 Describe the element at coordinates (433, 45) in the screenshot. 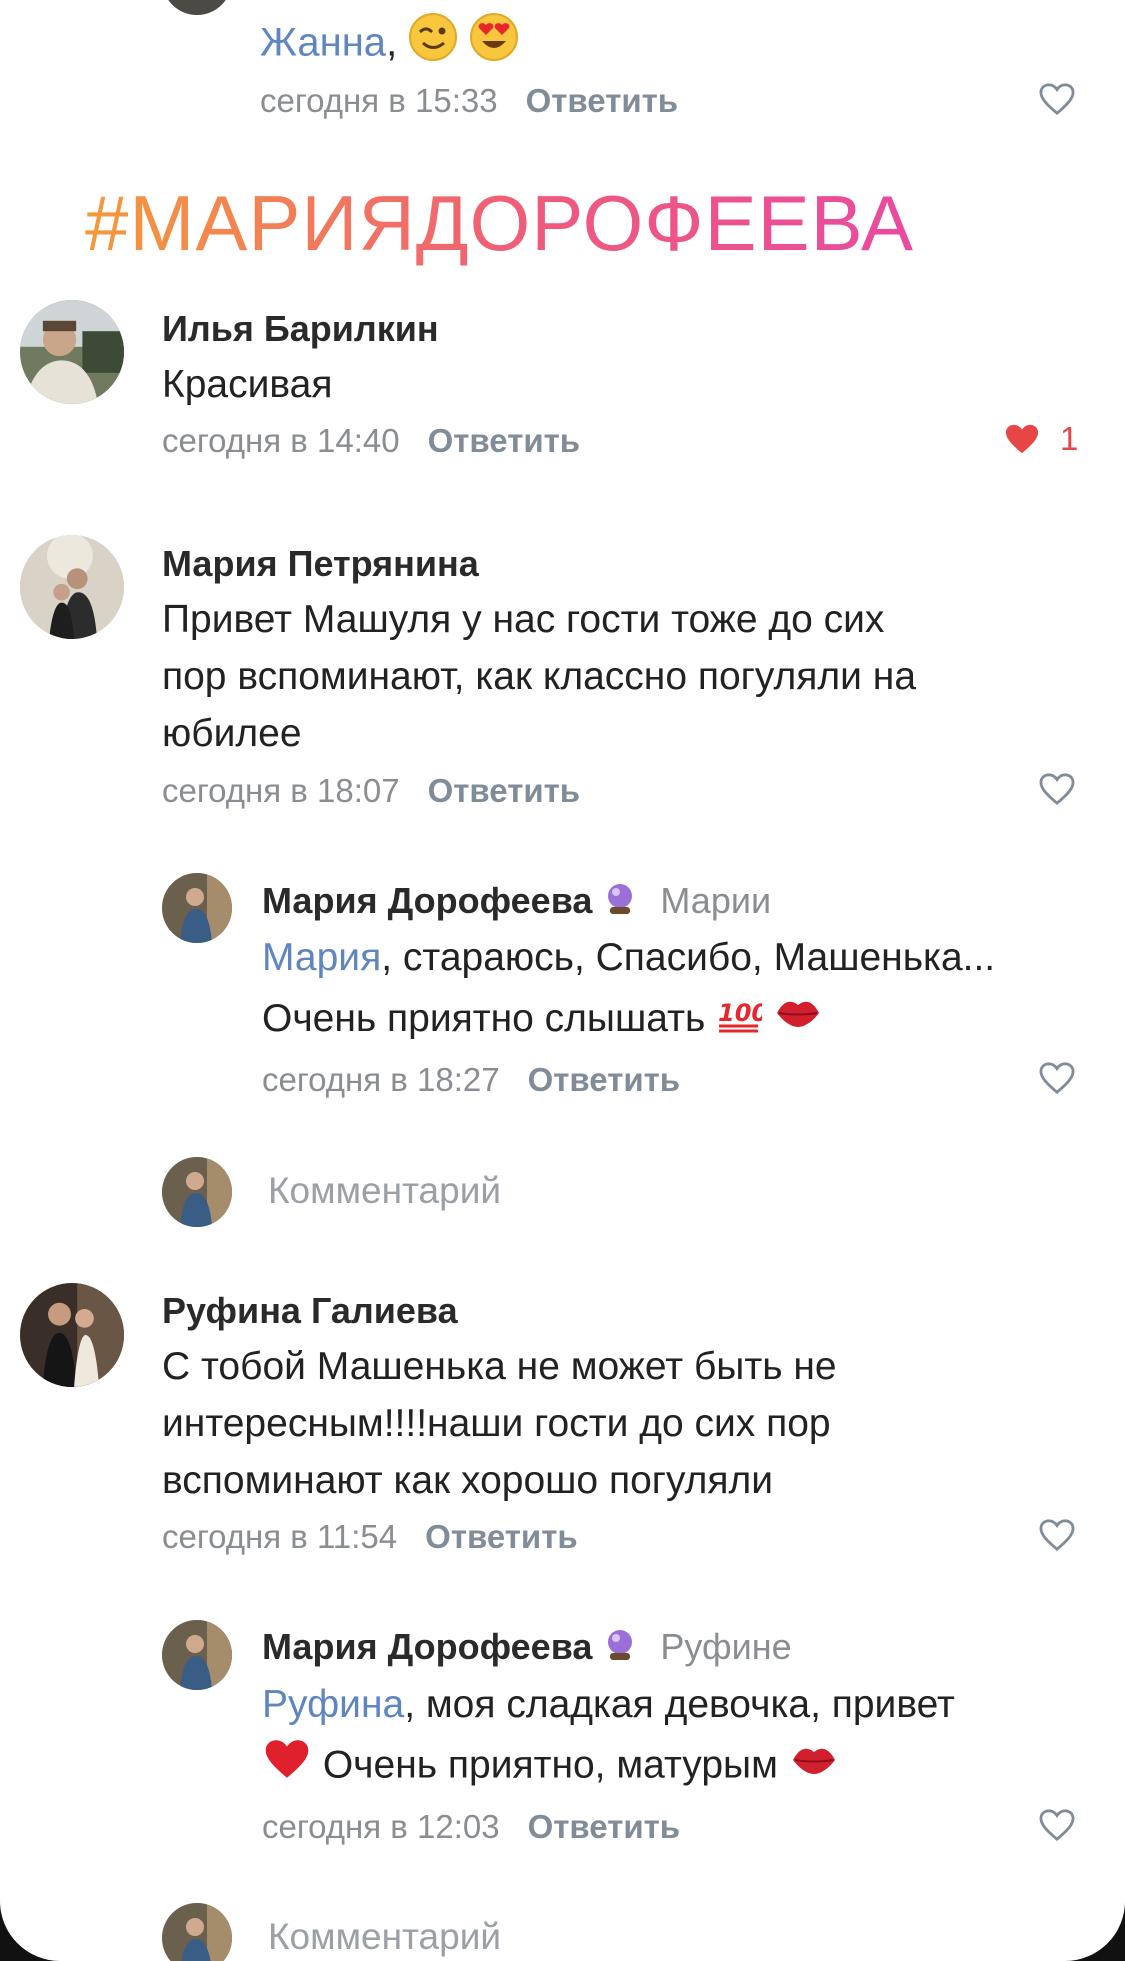

I see `winking-face-emoji` at that location.